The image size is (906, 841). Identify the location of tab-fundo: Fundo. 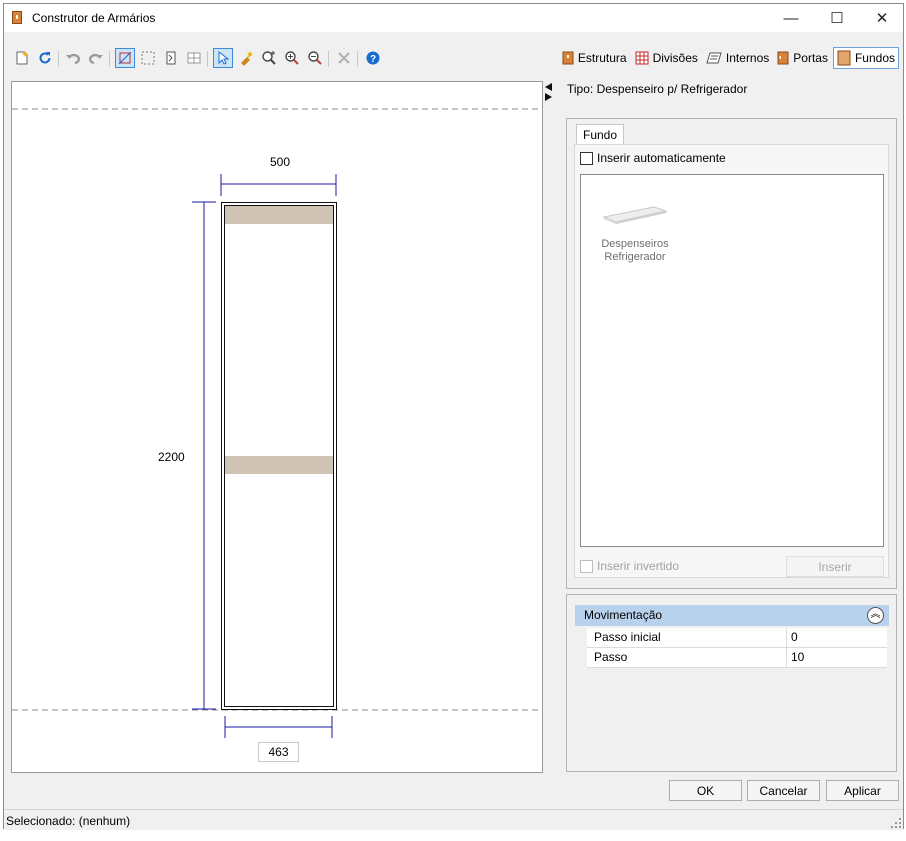
(600, 134).